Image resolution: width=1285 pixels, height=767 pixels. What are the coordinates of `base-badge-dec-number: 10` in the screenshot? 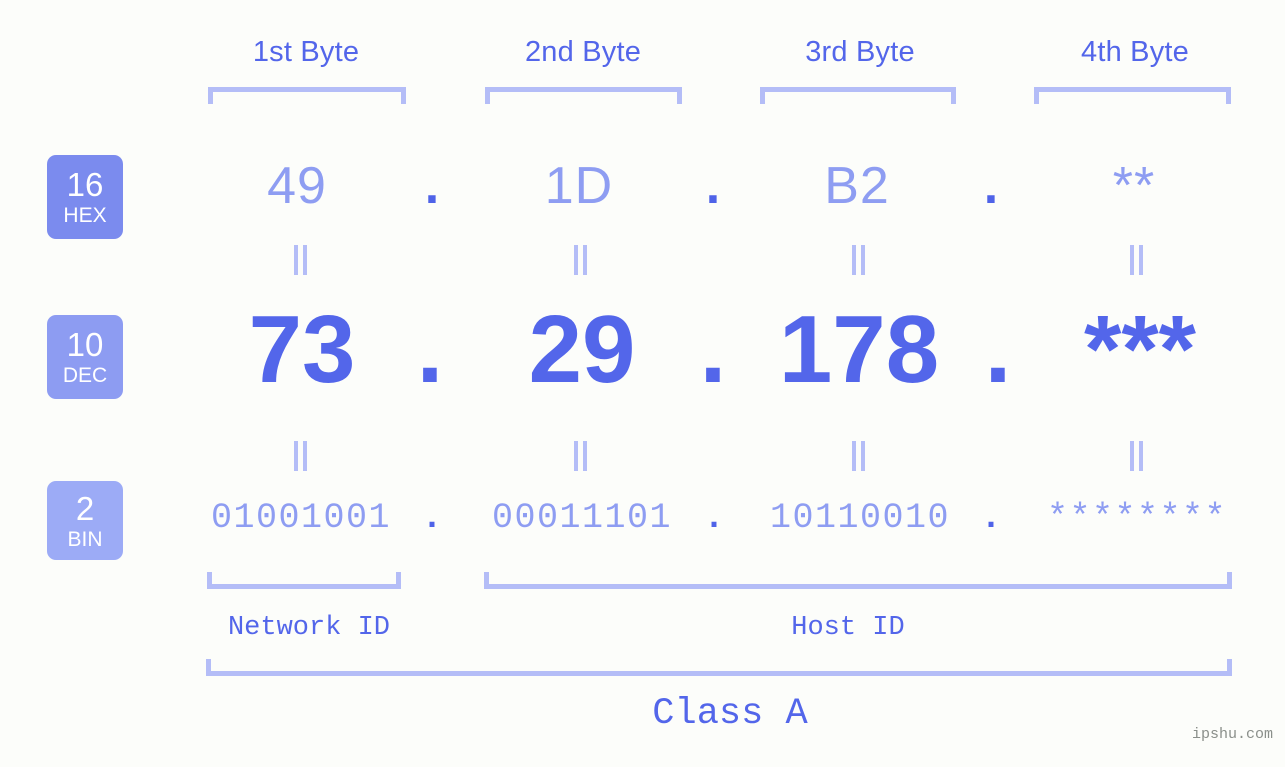 It's located at (85, 344).